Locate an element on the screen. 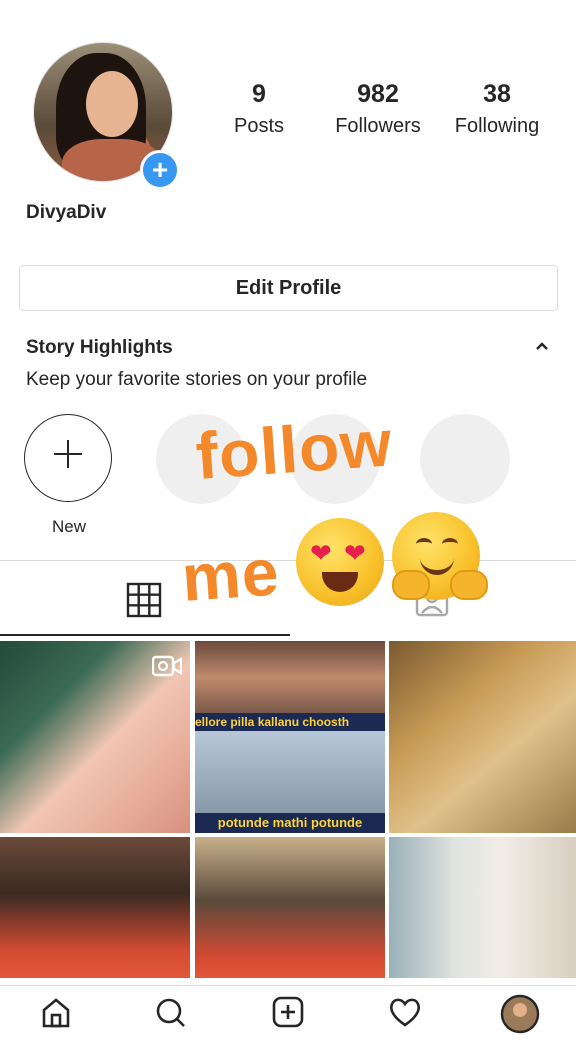  overlay-follow-text: follow is located at coordinates (294, 449).